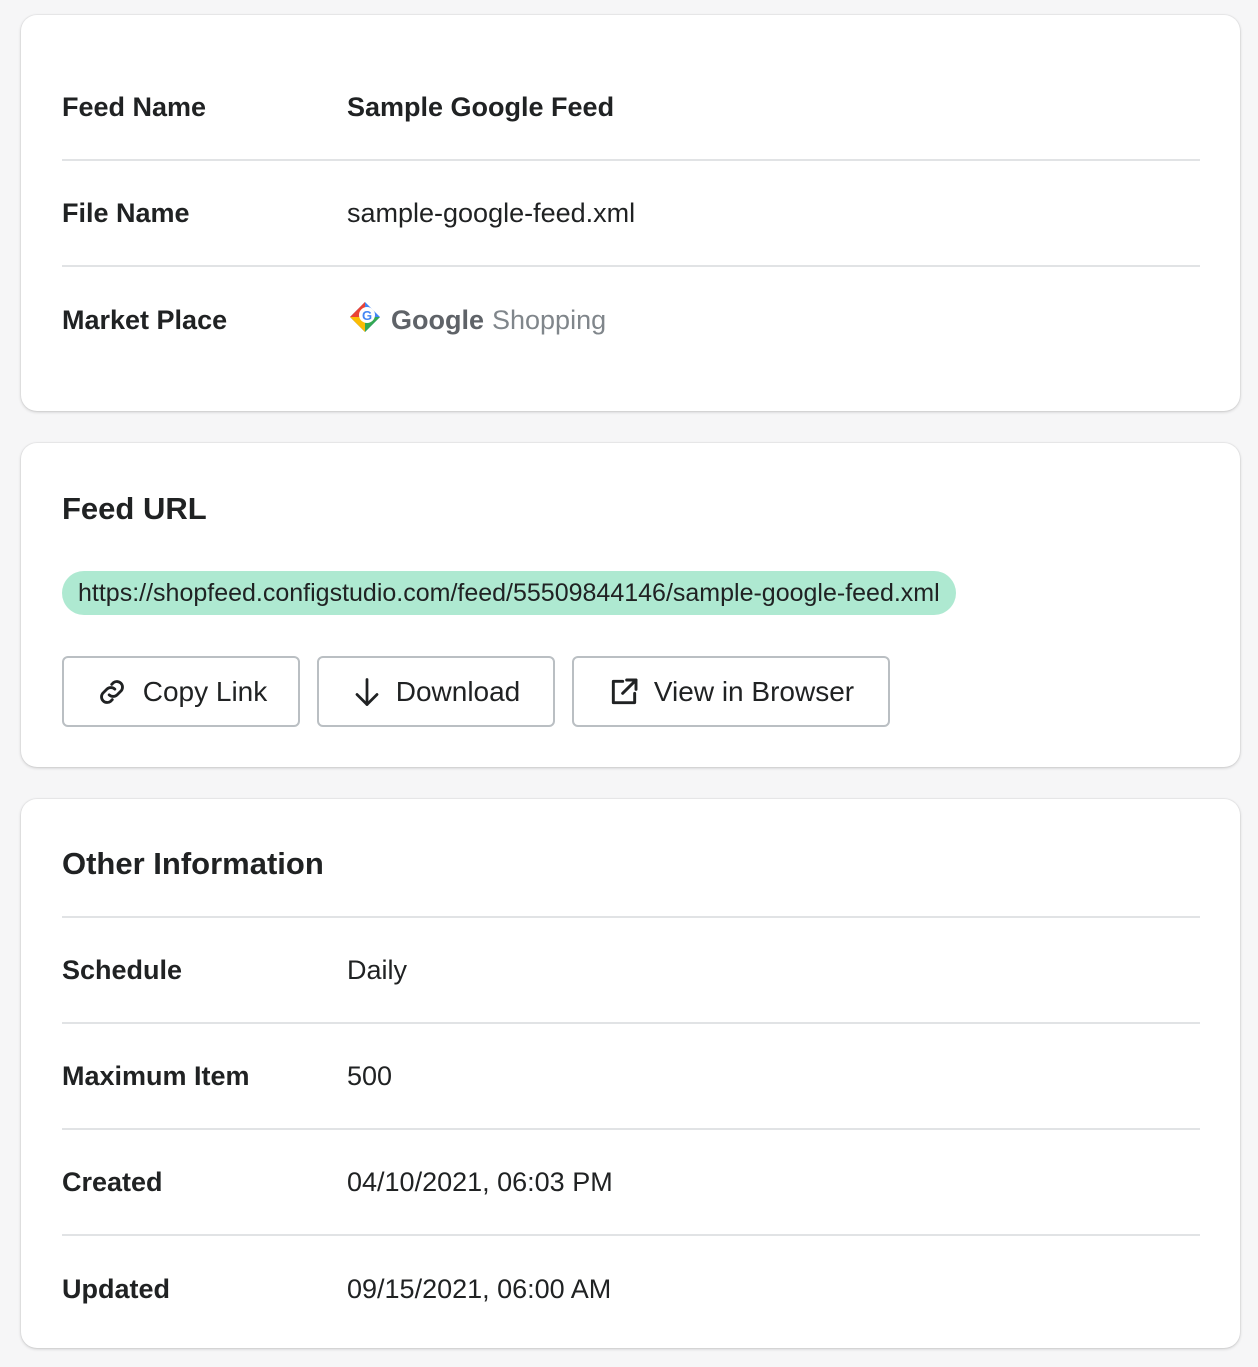 The height and width of the screenshot is (1367, 1258). Describe the element at coordinates (624, 692) in the screenshot. I see `external-link-icon` at that location.